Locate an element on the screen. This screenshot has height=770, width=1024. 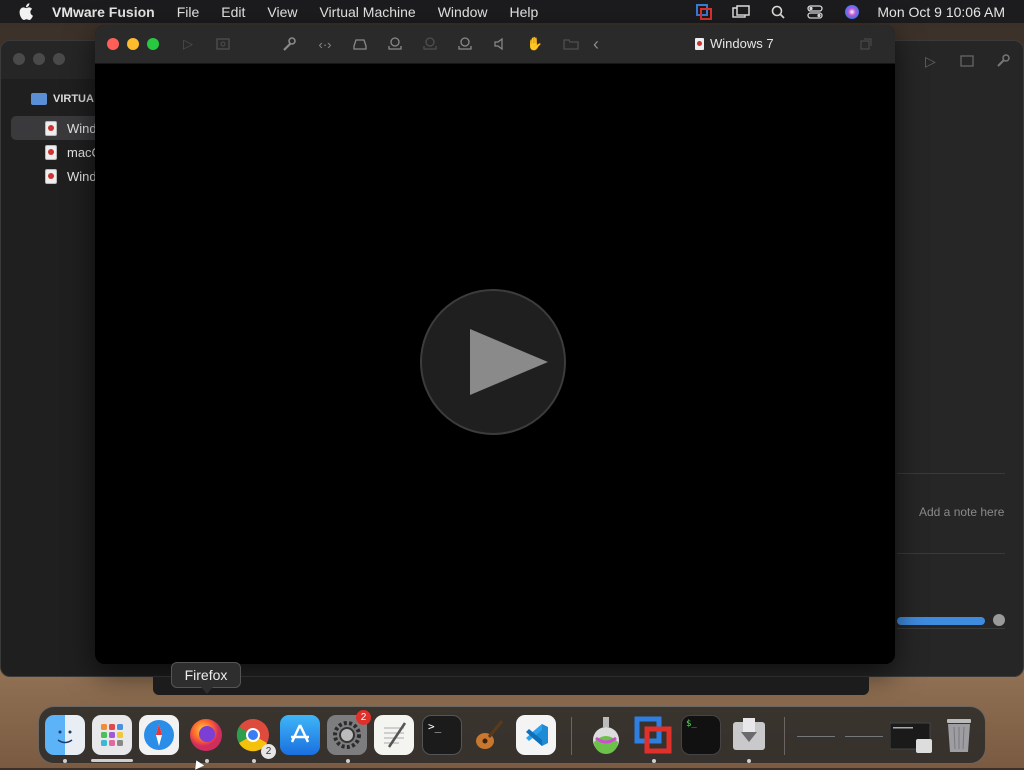
library-window-footer is located at coordinates (511, 686).